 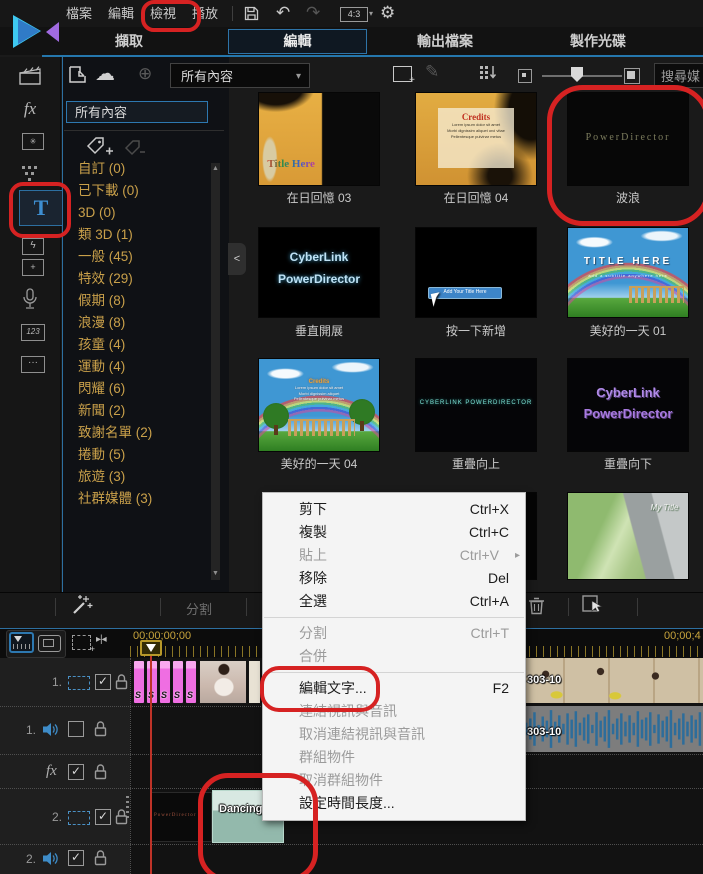 I want to click on audio-track1-enable-checkbox, so click(x=76, y=729).